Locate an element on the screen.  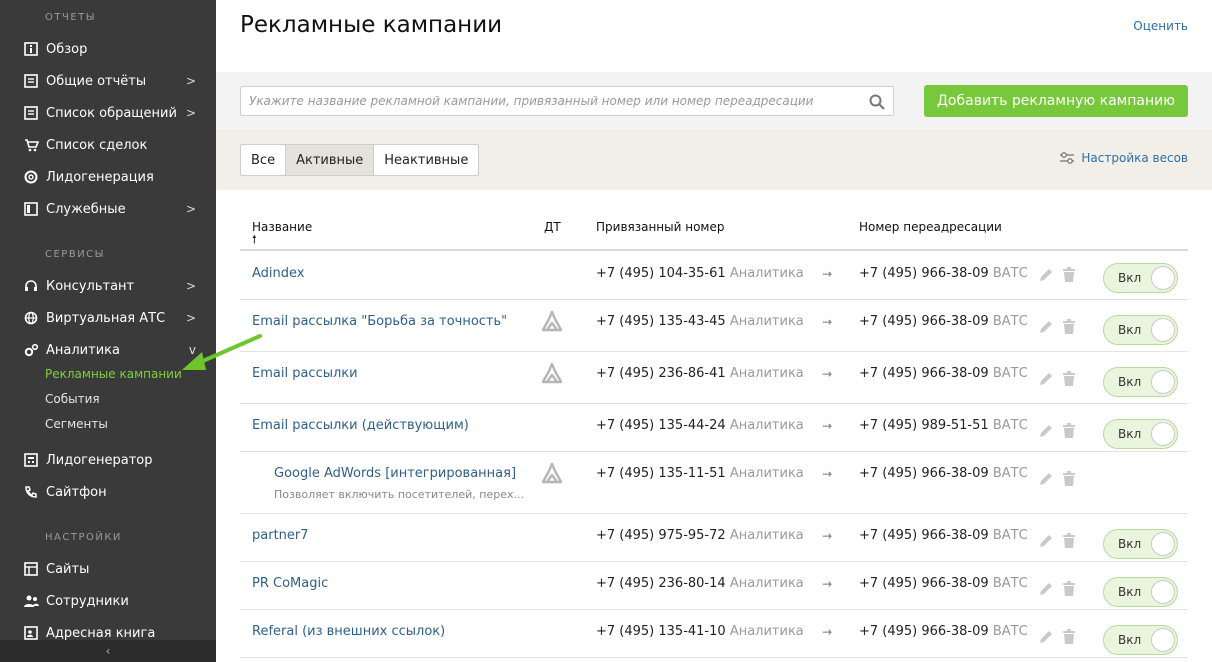
weights-settings-label: Настройка весов is located at coordinates (1134, 158).